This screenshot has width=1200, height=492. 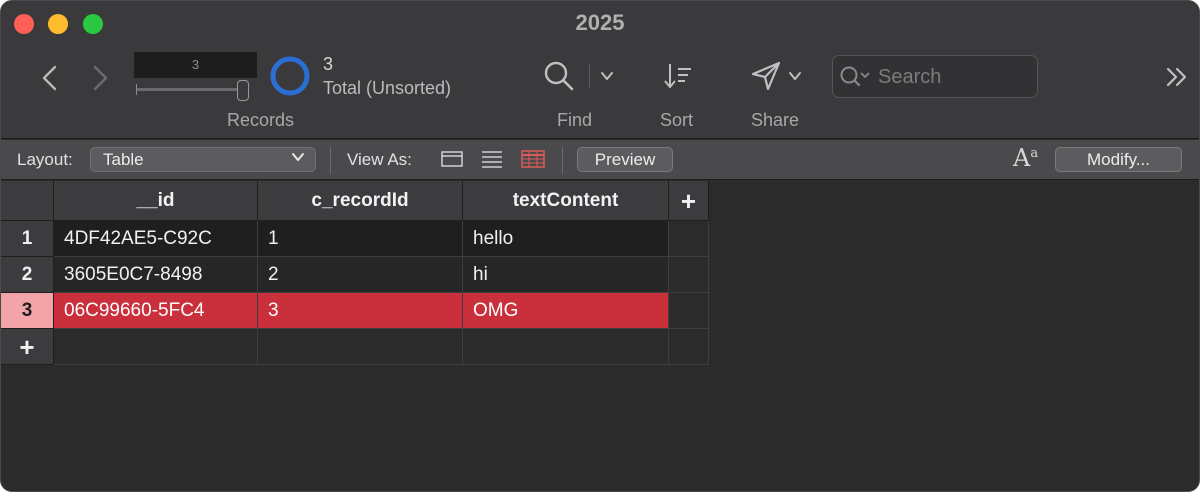 I want to click on column-header-recordid: c_recordId, so click(x=360, y=201).